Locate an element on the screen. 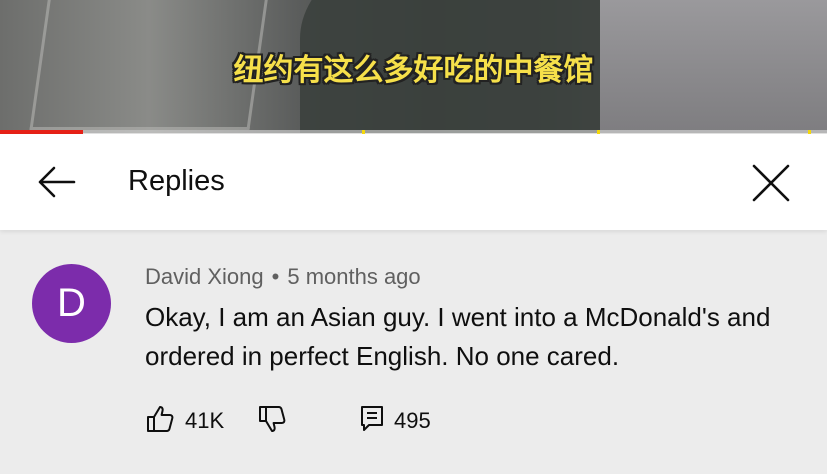 The width and height of the screenshot is (827, 474). comment-icon is located at coordinates (372, 421).